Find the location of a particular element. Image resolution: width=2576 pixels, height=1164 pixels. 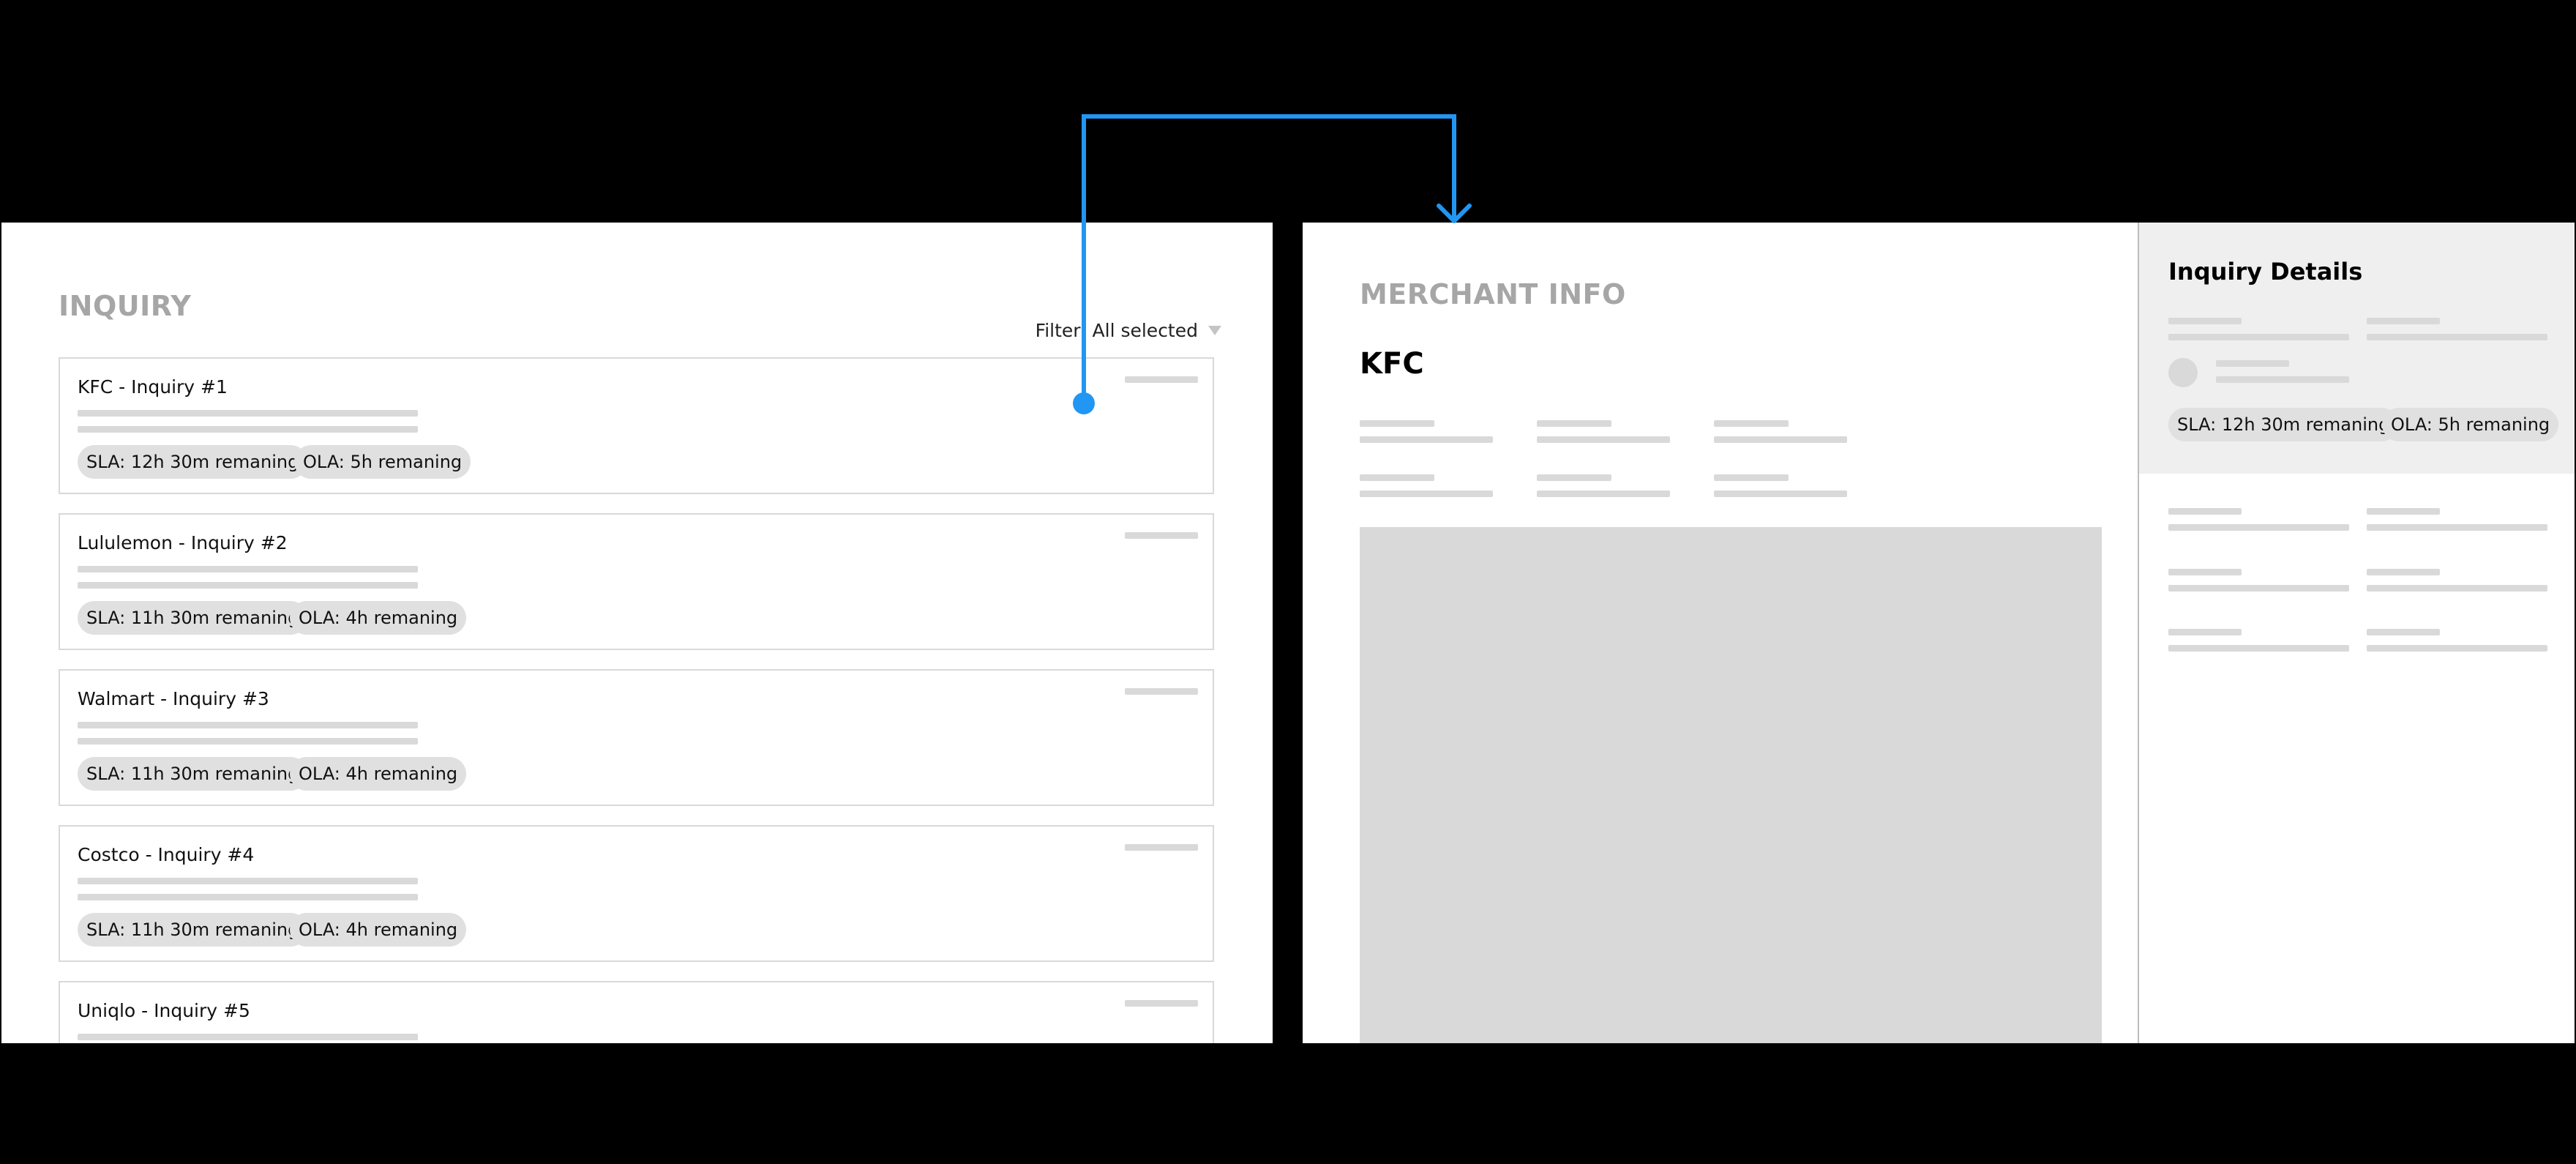

connector-start-dot is located at coordinates (1084, 403).